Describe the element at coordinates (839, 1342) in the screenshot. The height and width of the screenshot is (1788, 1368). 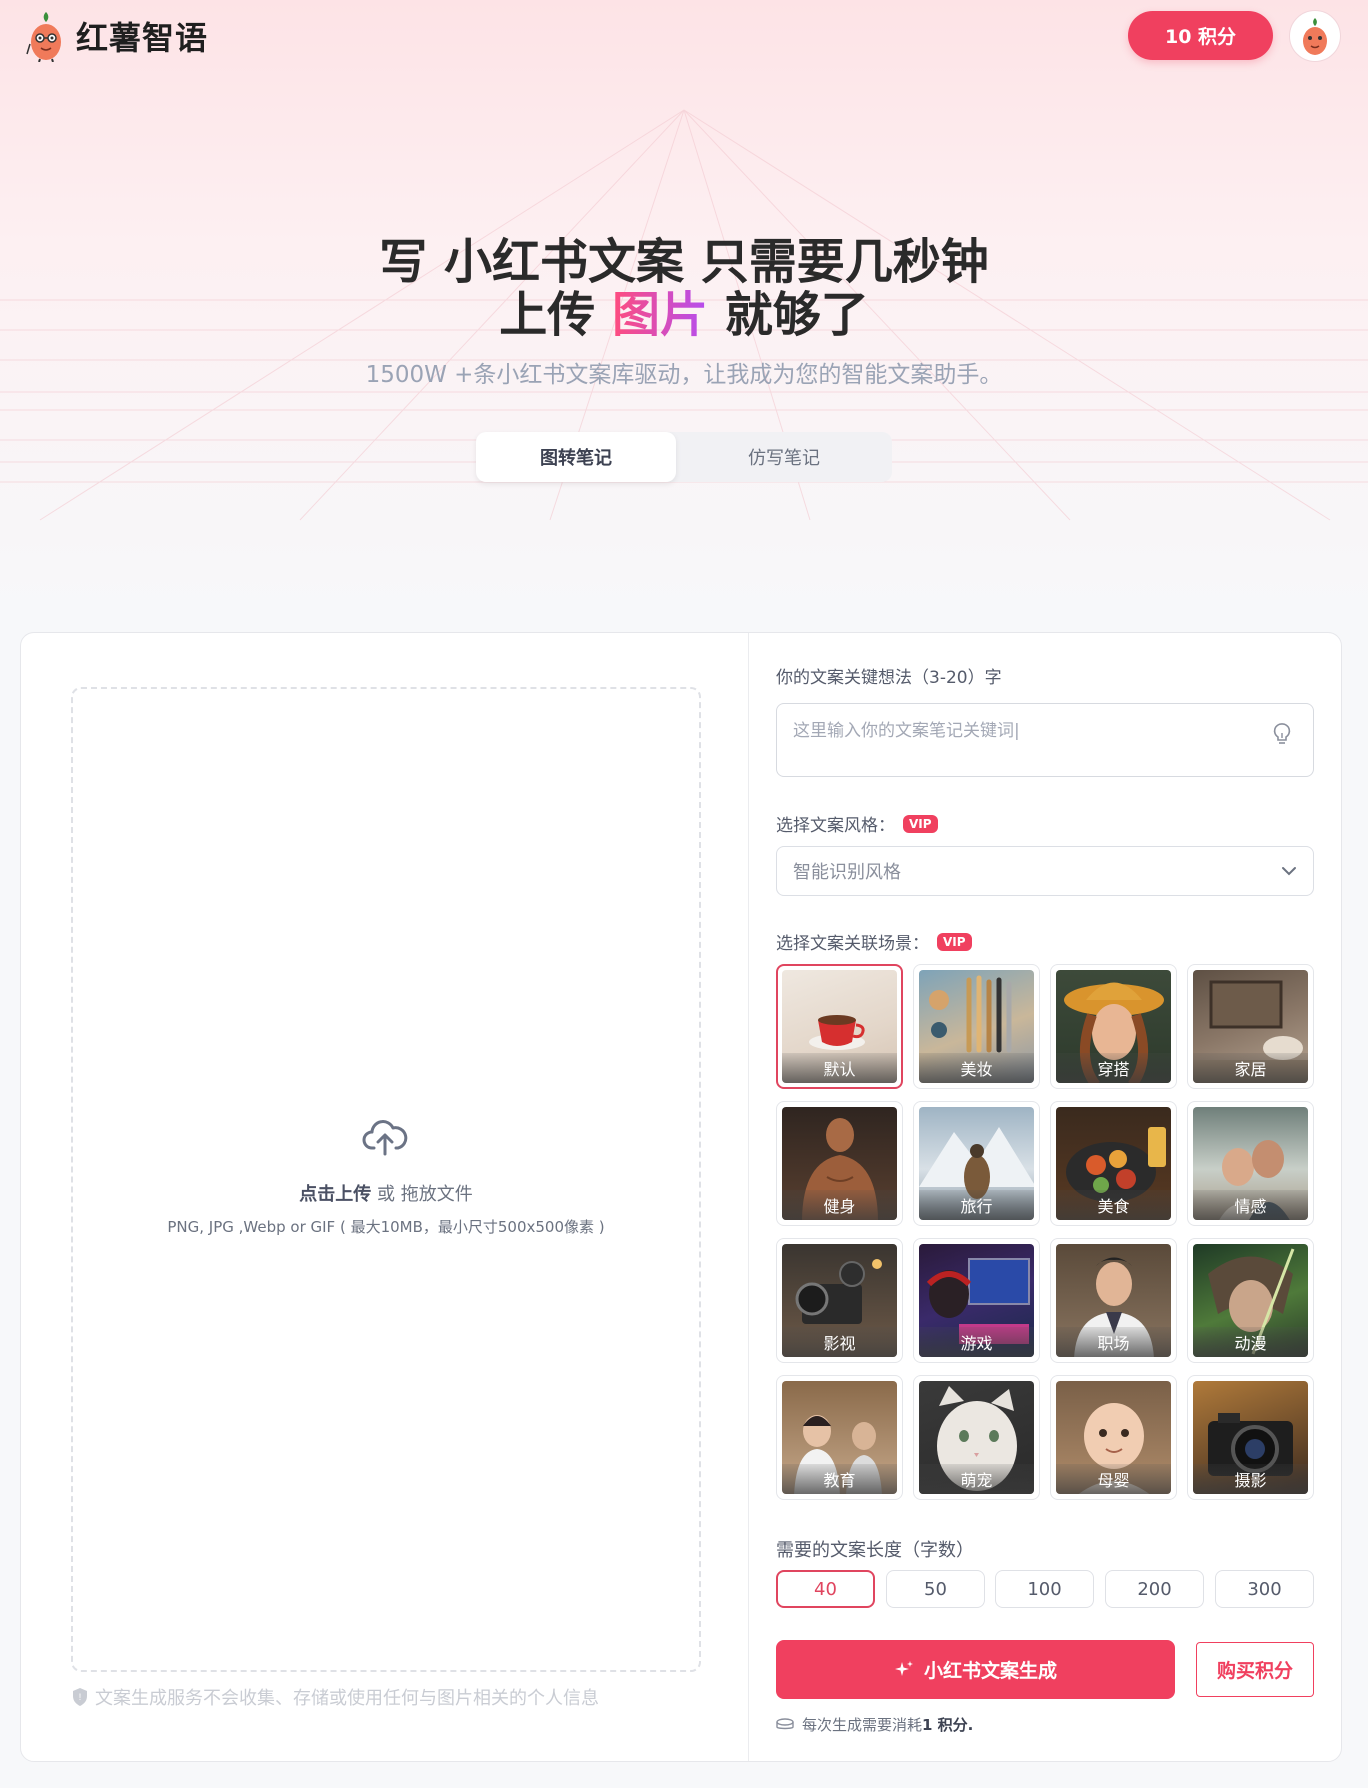
I see `scene-caption: 影视` at that location.